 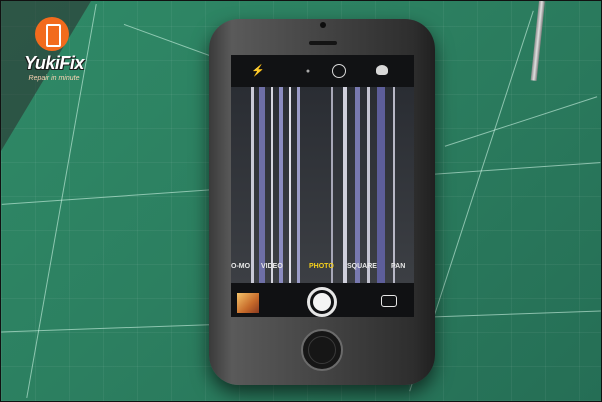 I want to click on earpiece-speaker, so click(x=323, y=43).